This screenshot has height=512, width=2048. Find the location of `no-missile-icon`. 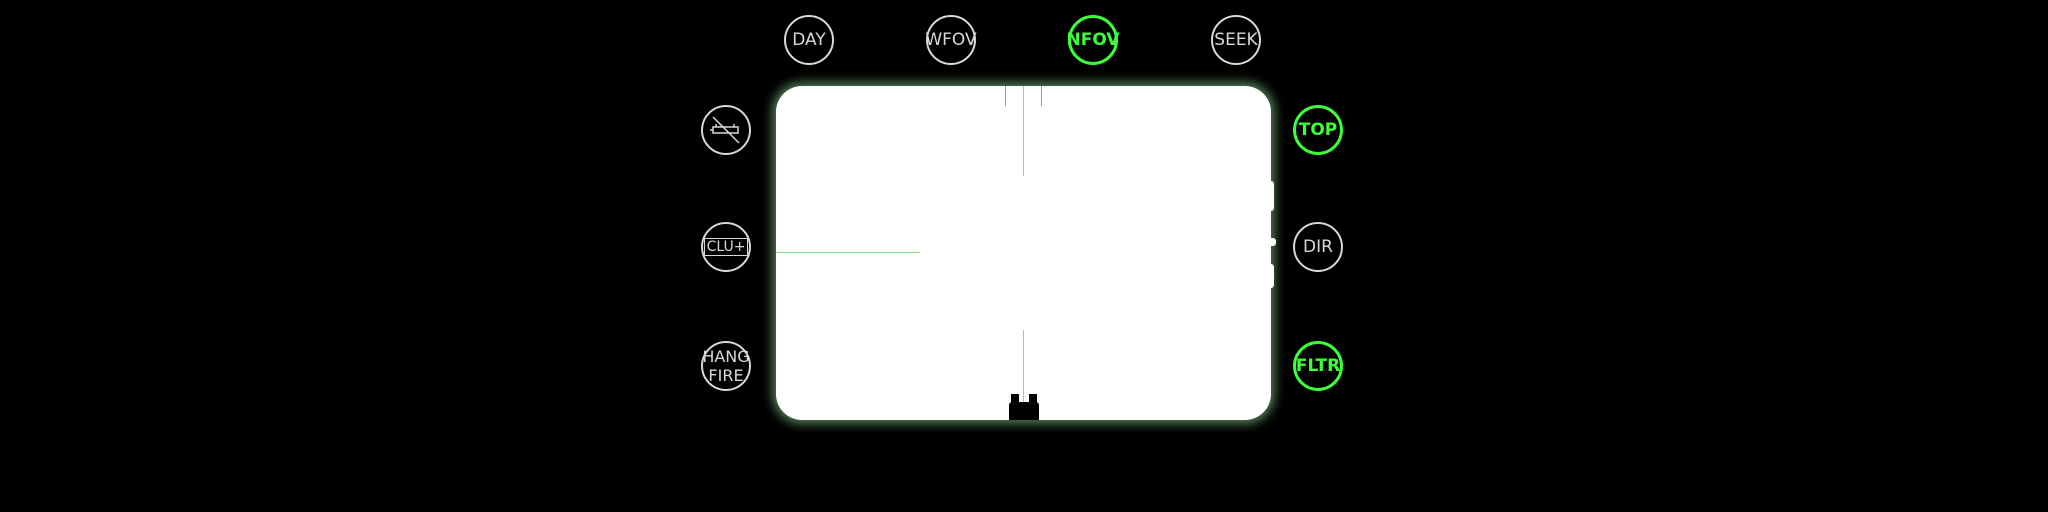

no-missile-icon is located at coordinates (725, 130).